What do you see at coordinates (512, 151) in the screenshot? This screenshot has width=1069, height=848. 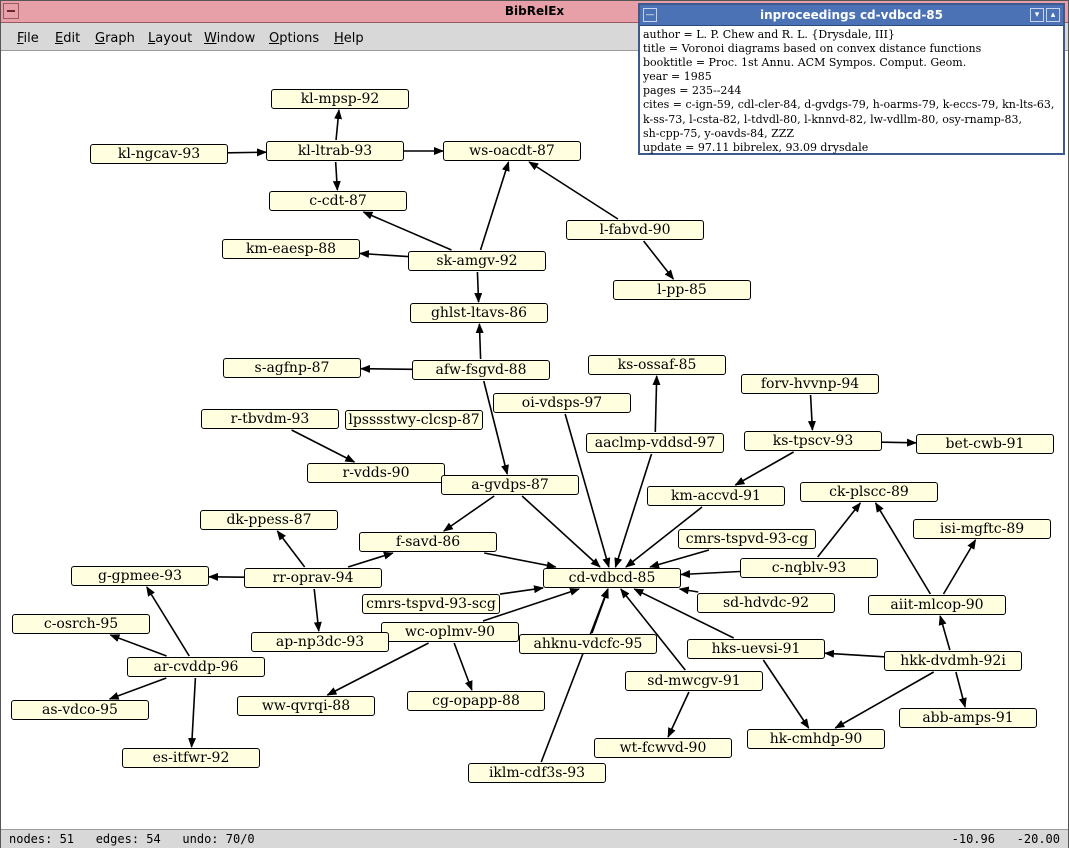 I see `graph-node: ws-oacdt-87` at bounding box center [512, 151].